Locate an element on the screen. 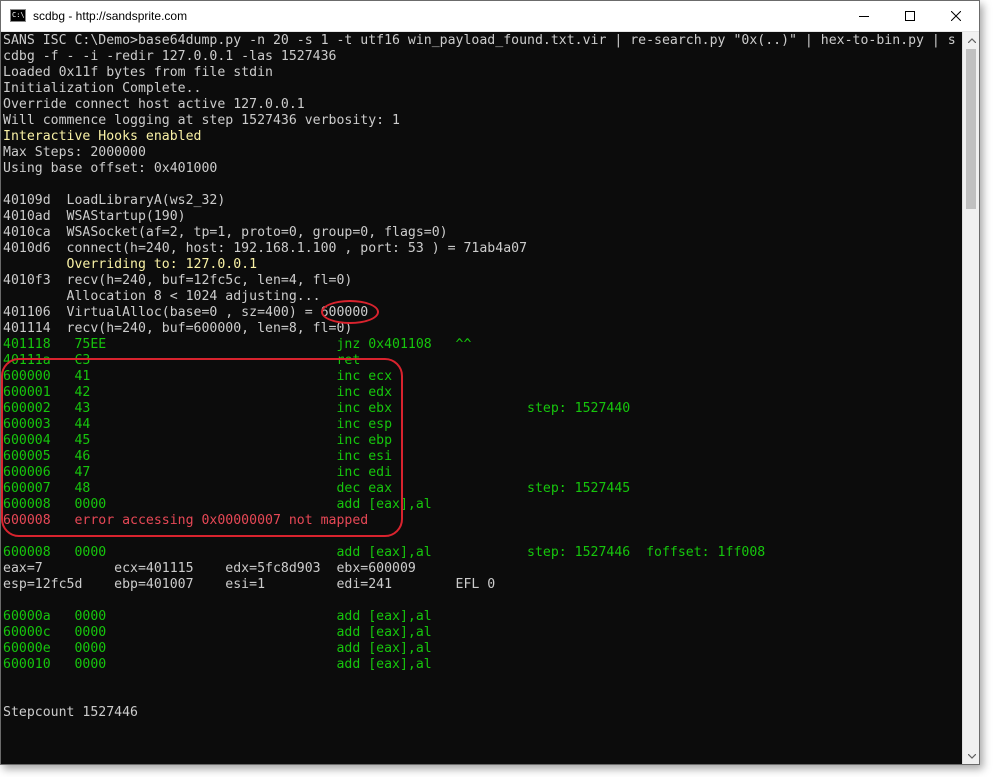 The height and width of the screenshot is (777, 994). console-line: 600002 43 inc ebx step: 1527440 is located at coordinates (317, 408).